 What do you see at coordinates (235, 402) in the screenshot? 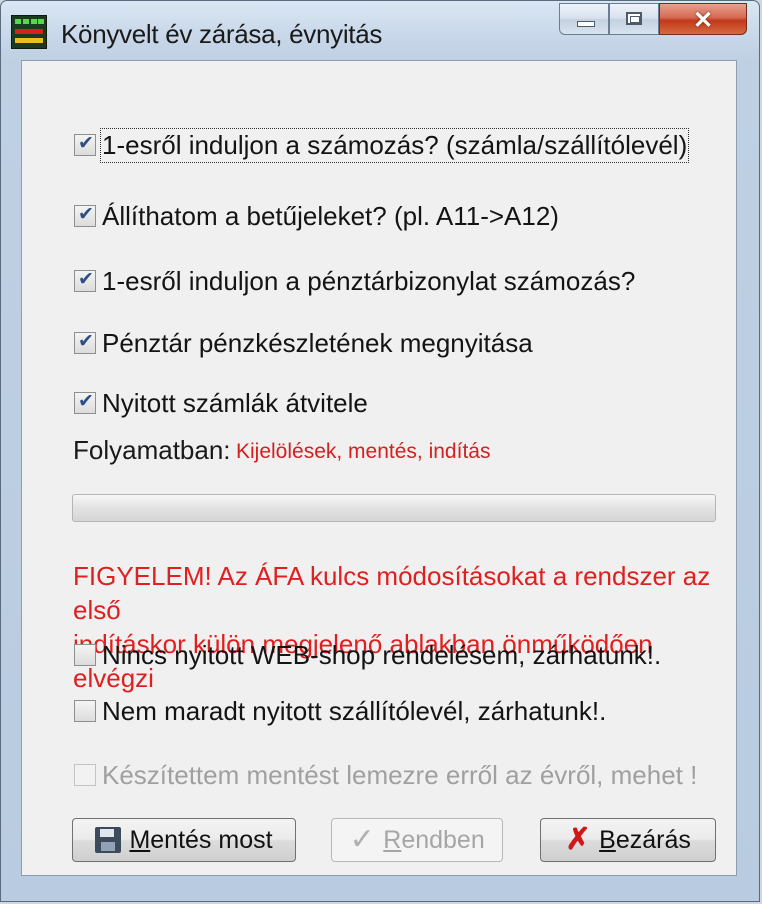
I see `option-label: Nyitott számlák átvitele` at bounding box center [235, 402].